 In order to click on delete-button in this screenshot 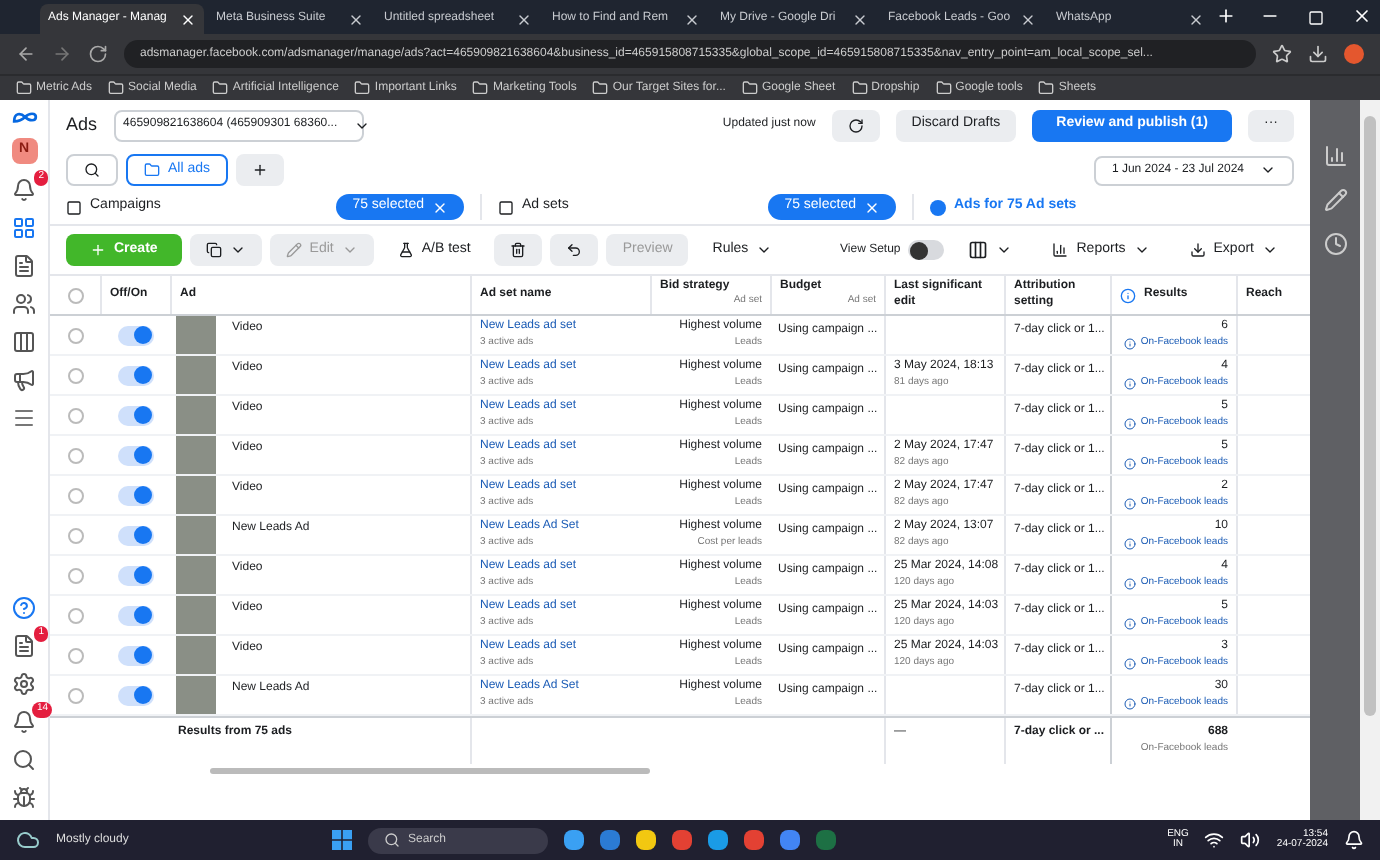, I will do `click(518, 250)`.